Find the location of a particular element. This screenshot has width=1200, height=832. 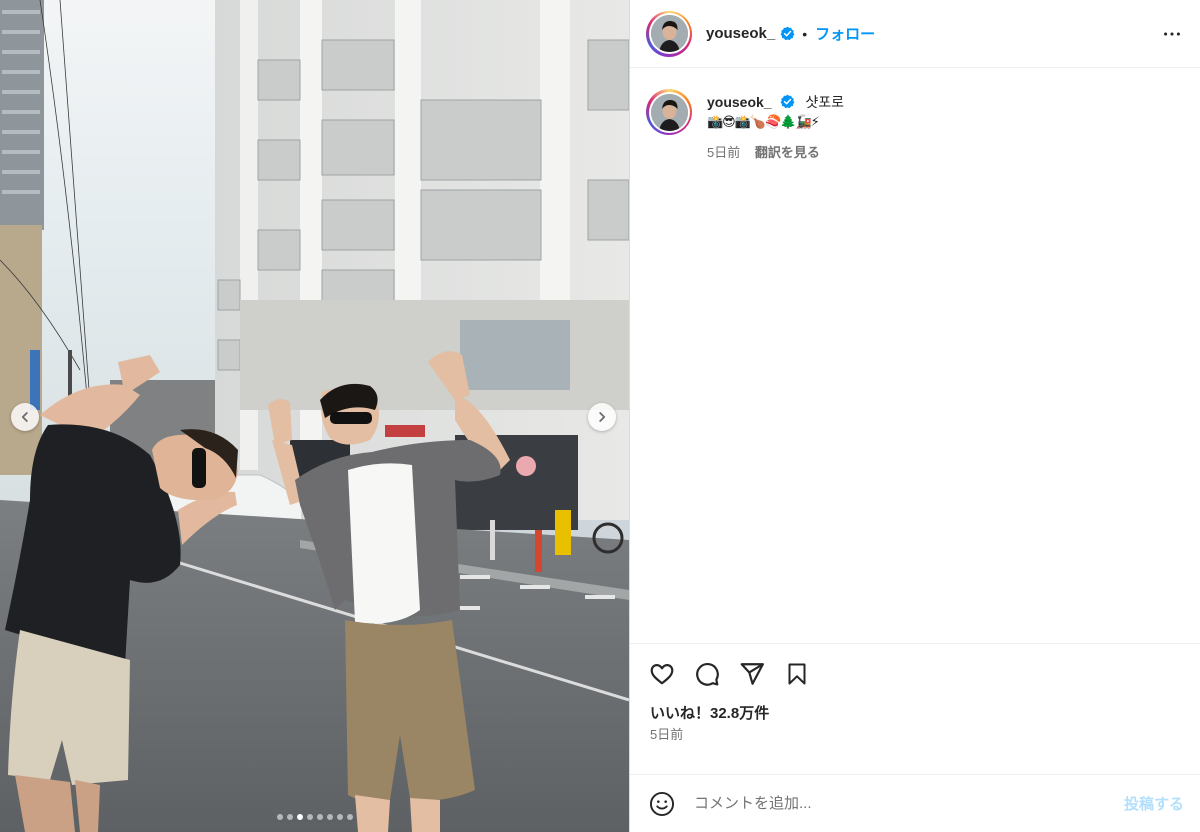

comment-bar: 投稿する is located at coordinates (915, 803).